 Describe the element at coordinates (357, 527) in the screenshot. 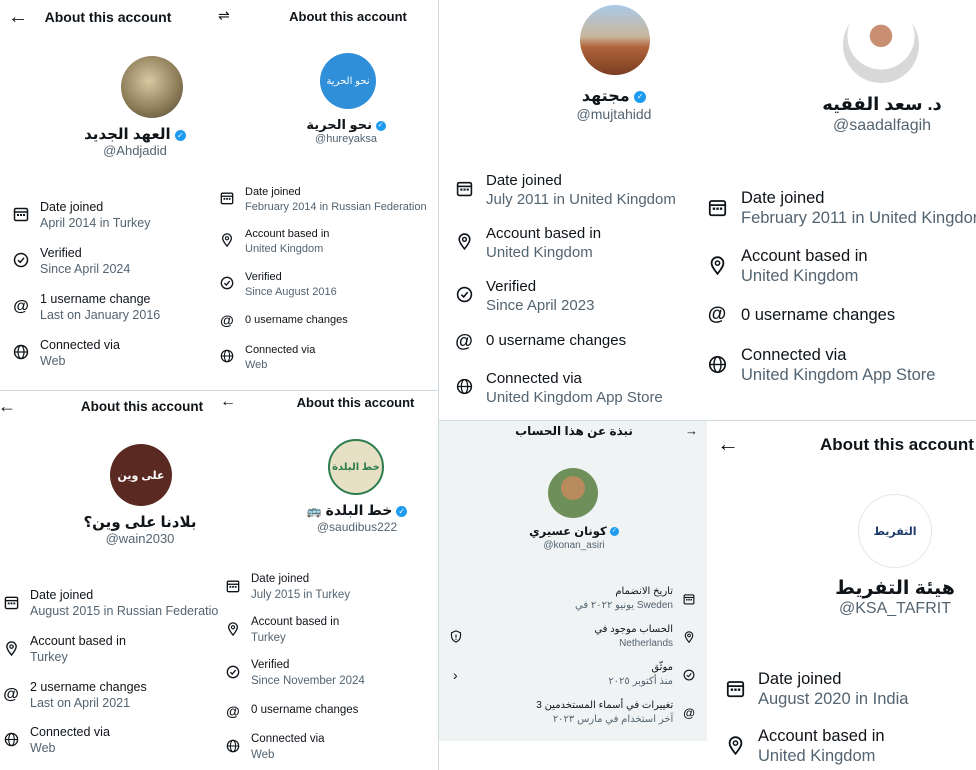

I see `username: @saudibus222` at that location.